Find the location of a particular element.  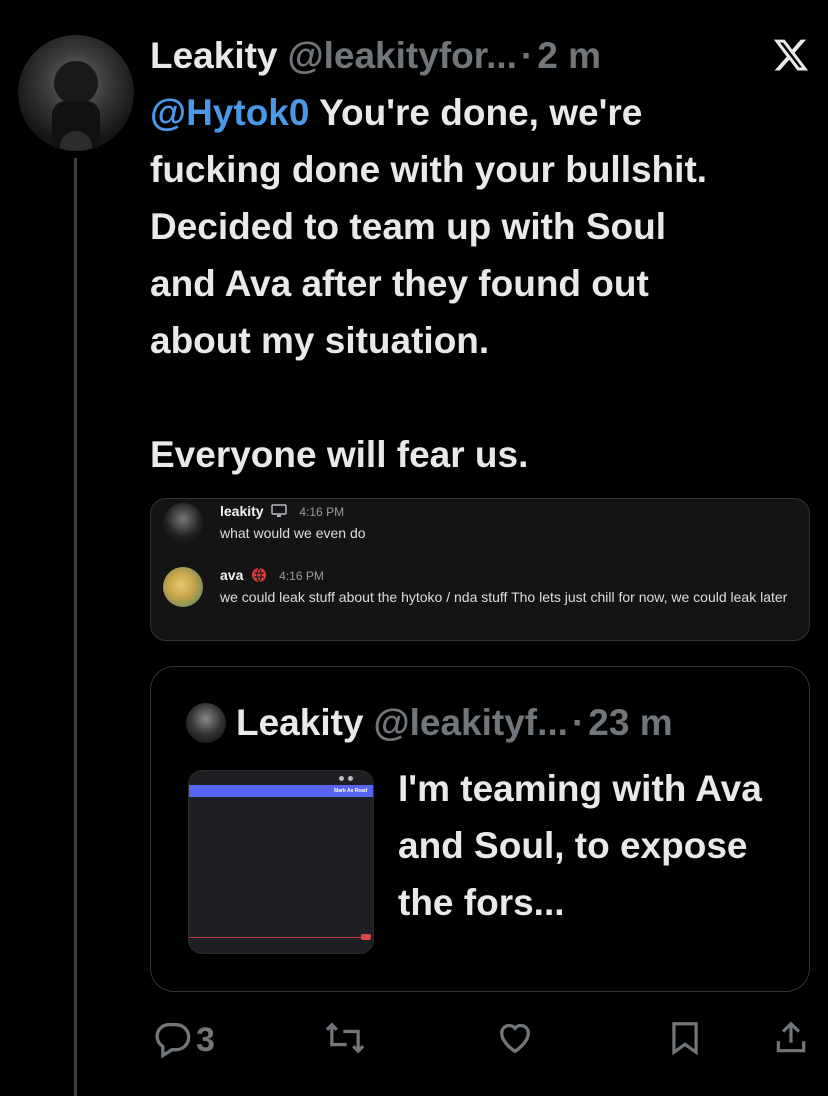

share-icon is located at coordinates (791, 1040).